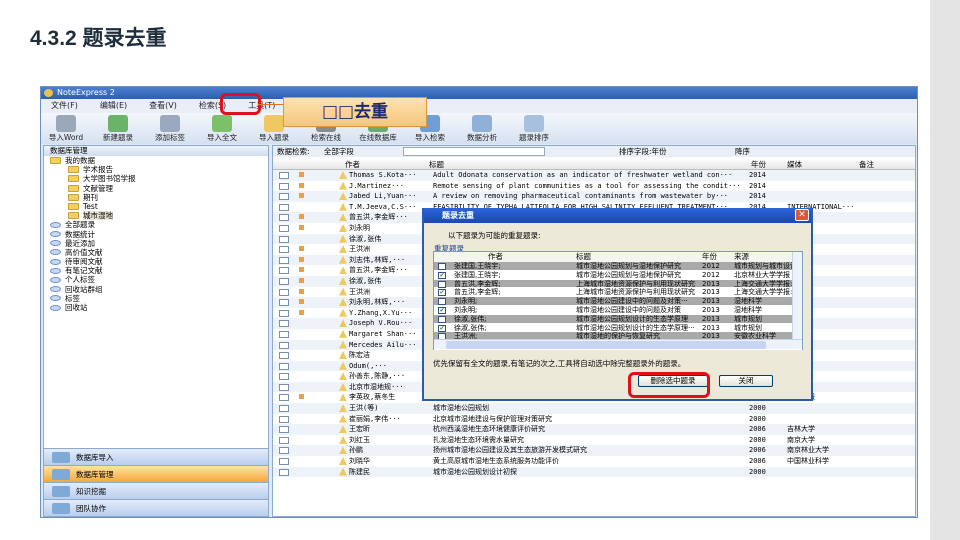  I want to click on menu-item: 文件(F), so click(64, 106).